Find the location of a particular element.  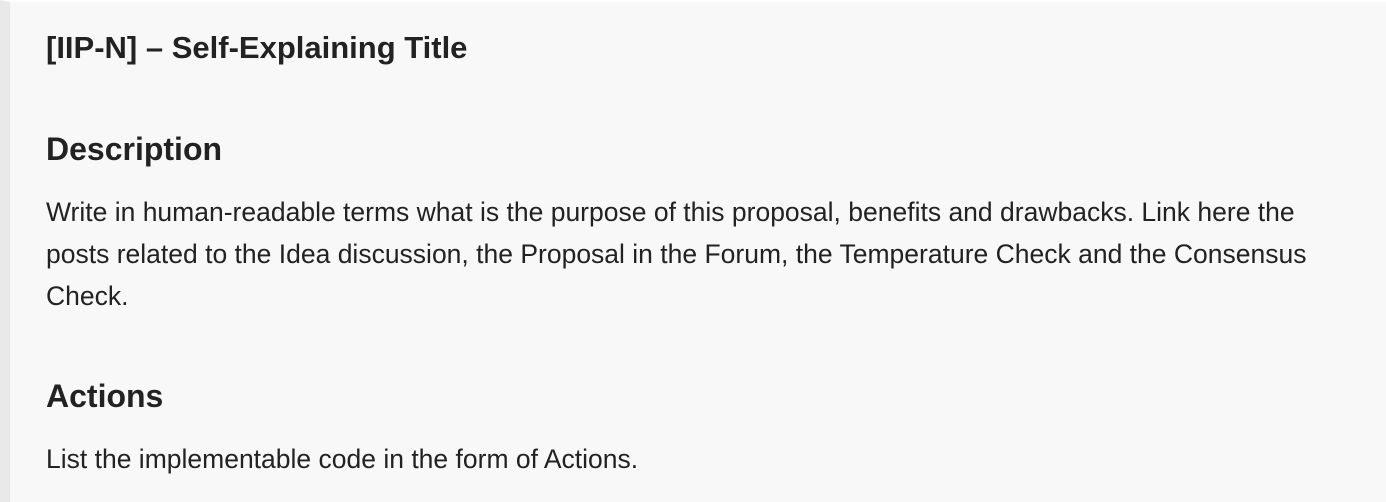

actions-heading: Actions is located at coordinates (105, 396).